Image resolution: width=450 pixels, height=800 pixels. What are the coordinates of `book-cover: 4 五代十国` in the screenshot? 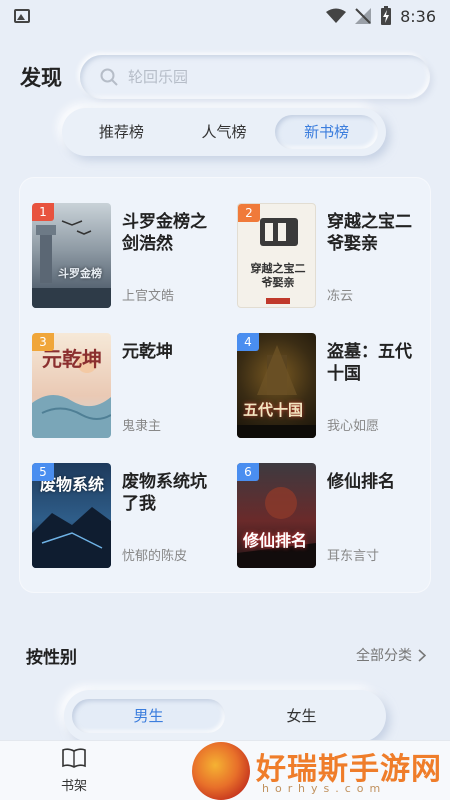 It's located at (276, 385).